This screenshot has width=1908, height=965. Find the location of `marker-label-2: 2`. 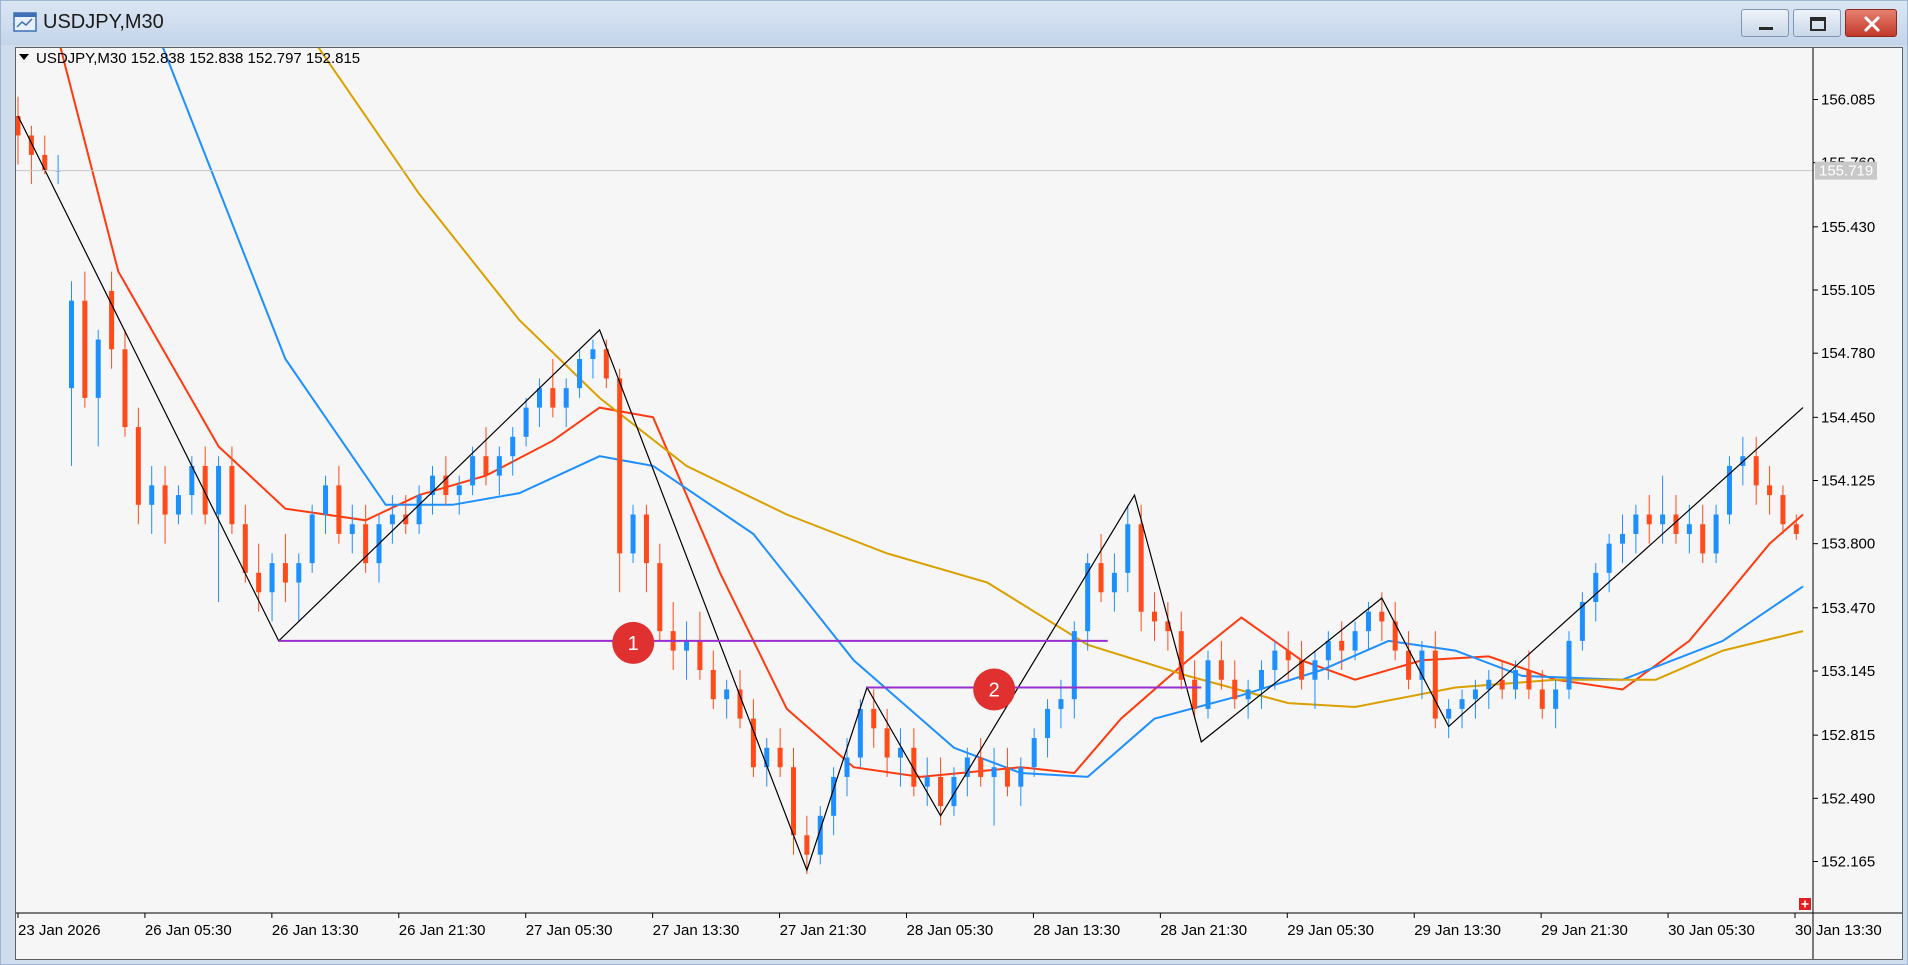

marker-label-2: 2 is located at coordinates (994, 691).